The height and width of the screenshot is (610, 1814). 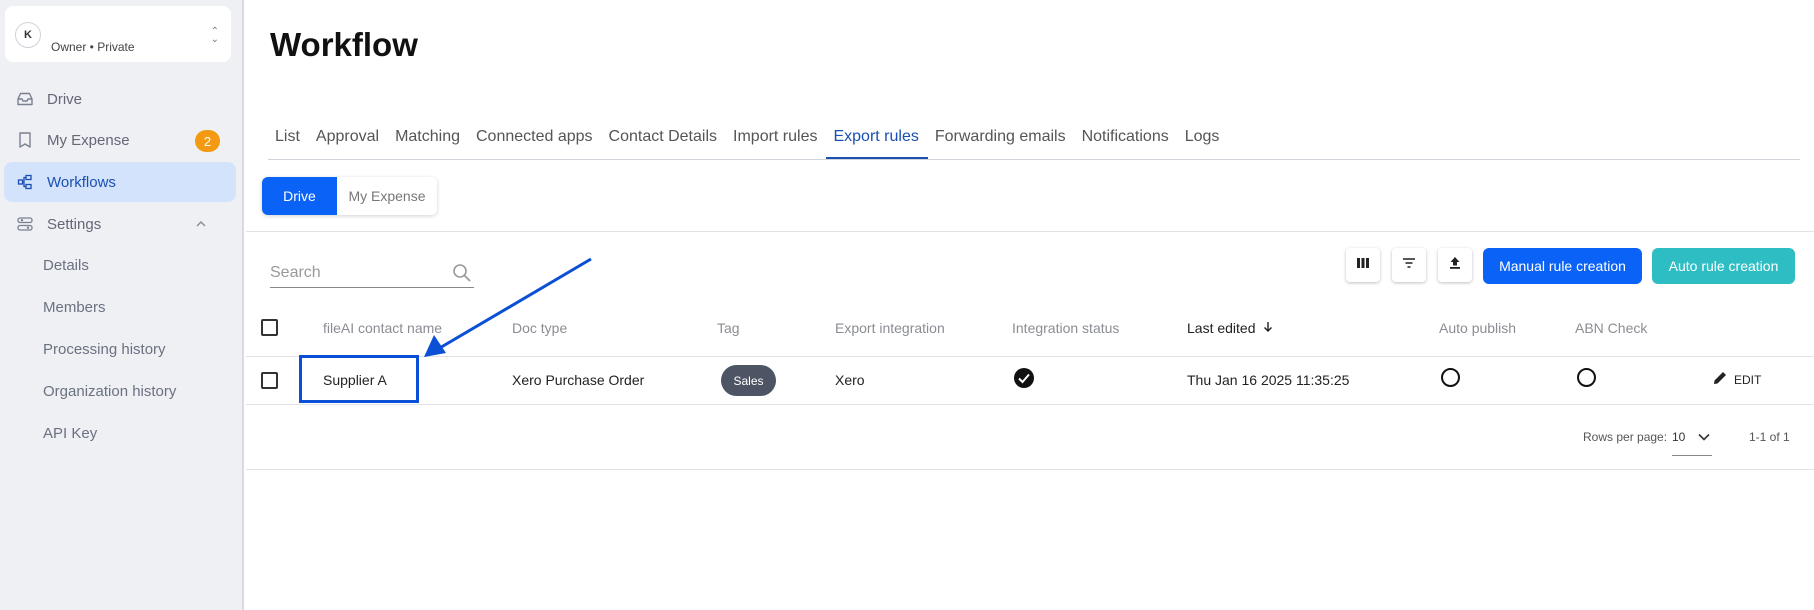 What do you see at coordinates (344, 44) in the screenshot?
I see `page-title: Workflow` at bounding box center [344, 44].